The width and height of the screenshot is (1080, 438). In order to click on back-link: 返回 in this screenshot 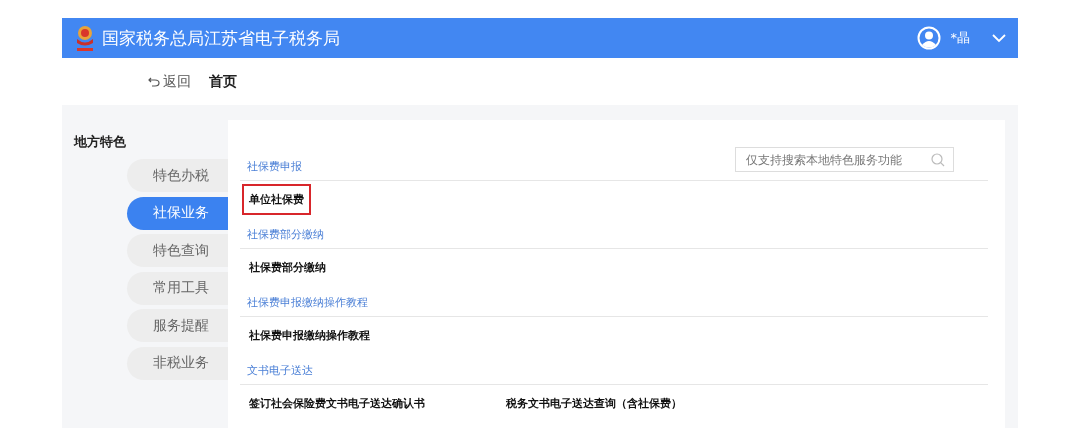, I will do `click(169, 81)`.